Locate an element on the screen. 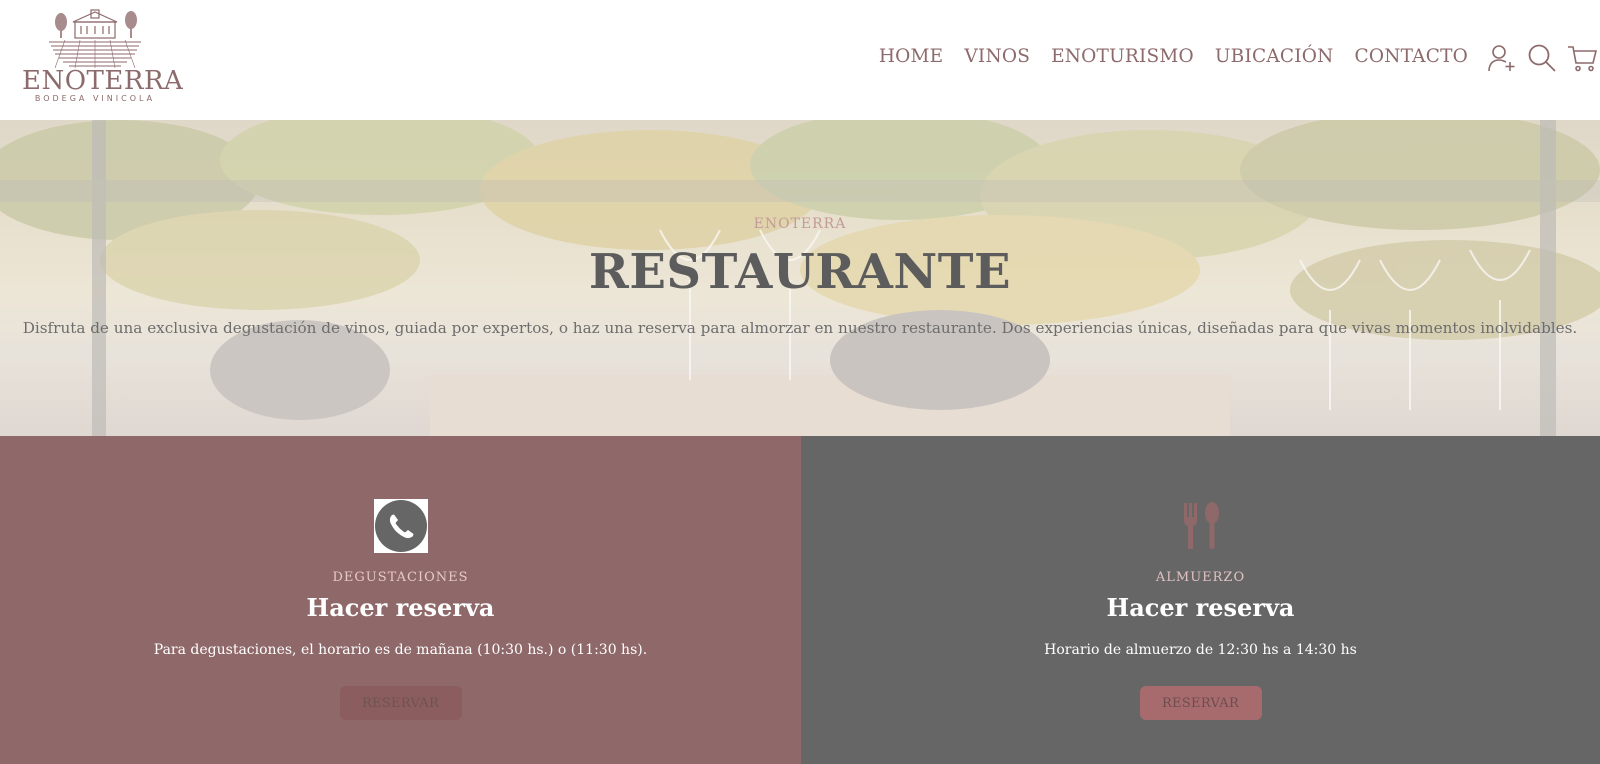 Image resolution: width=1600 pixels, height=764 pixels. header-actions is located at coordinates (1542, 58).